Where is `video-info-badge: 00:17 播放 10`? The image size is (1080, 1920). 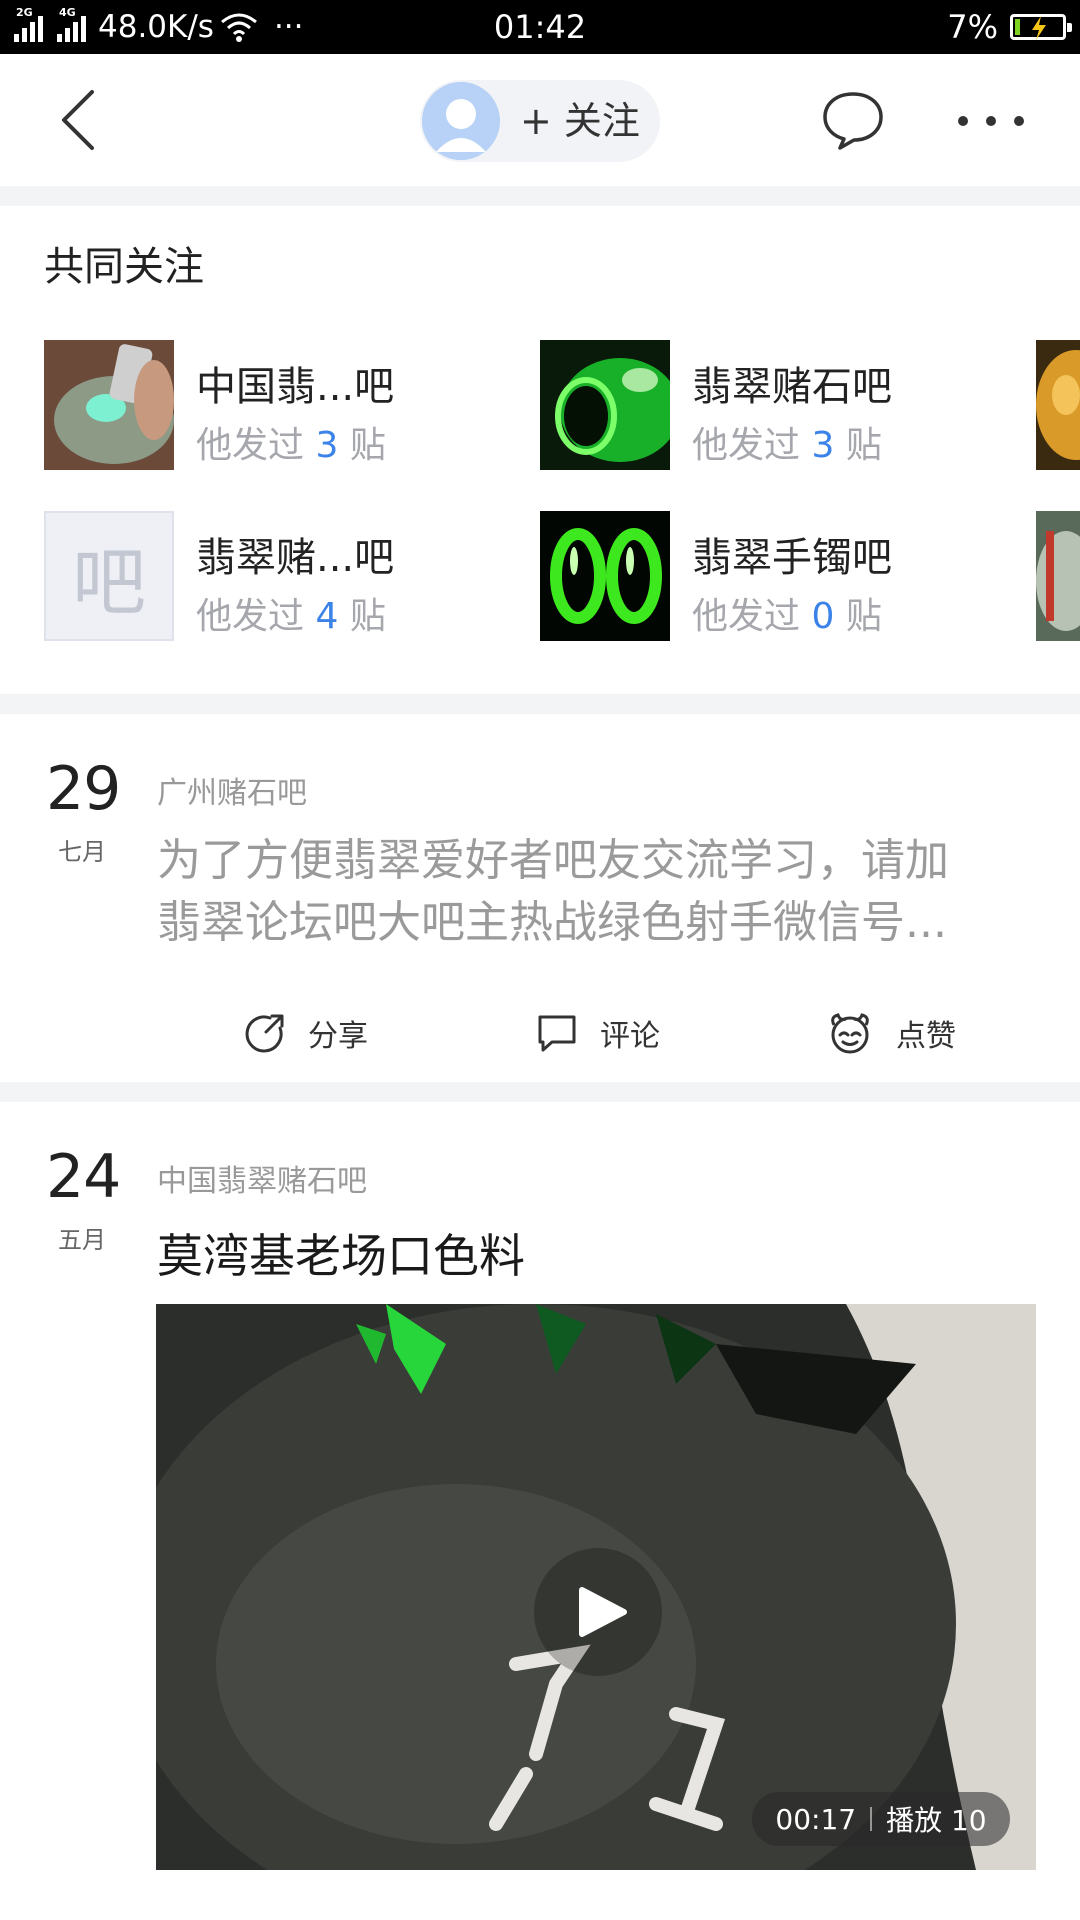 video-info-badge: 00:17 播放 10 is located at coordinates (881, 1819).